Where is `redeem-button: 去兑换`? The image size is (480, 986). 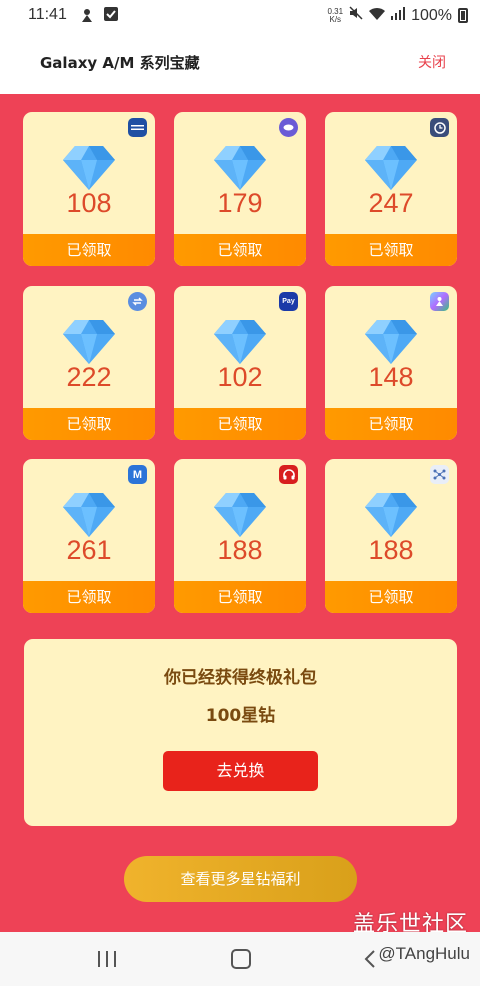 redeem-button: 去兑换 is located at coordinates (240, 771).